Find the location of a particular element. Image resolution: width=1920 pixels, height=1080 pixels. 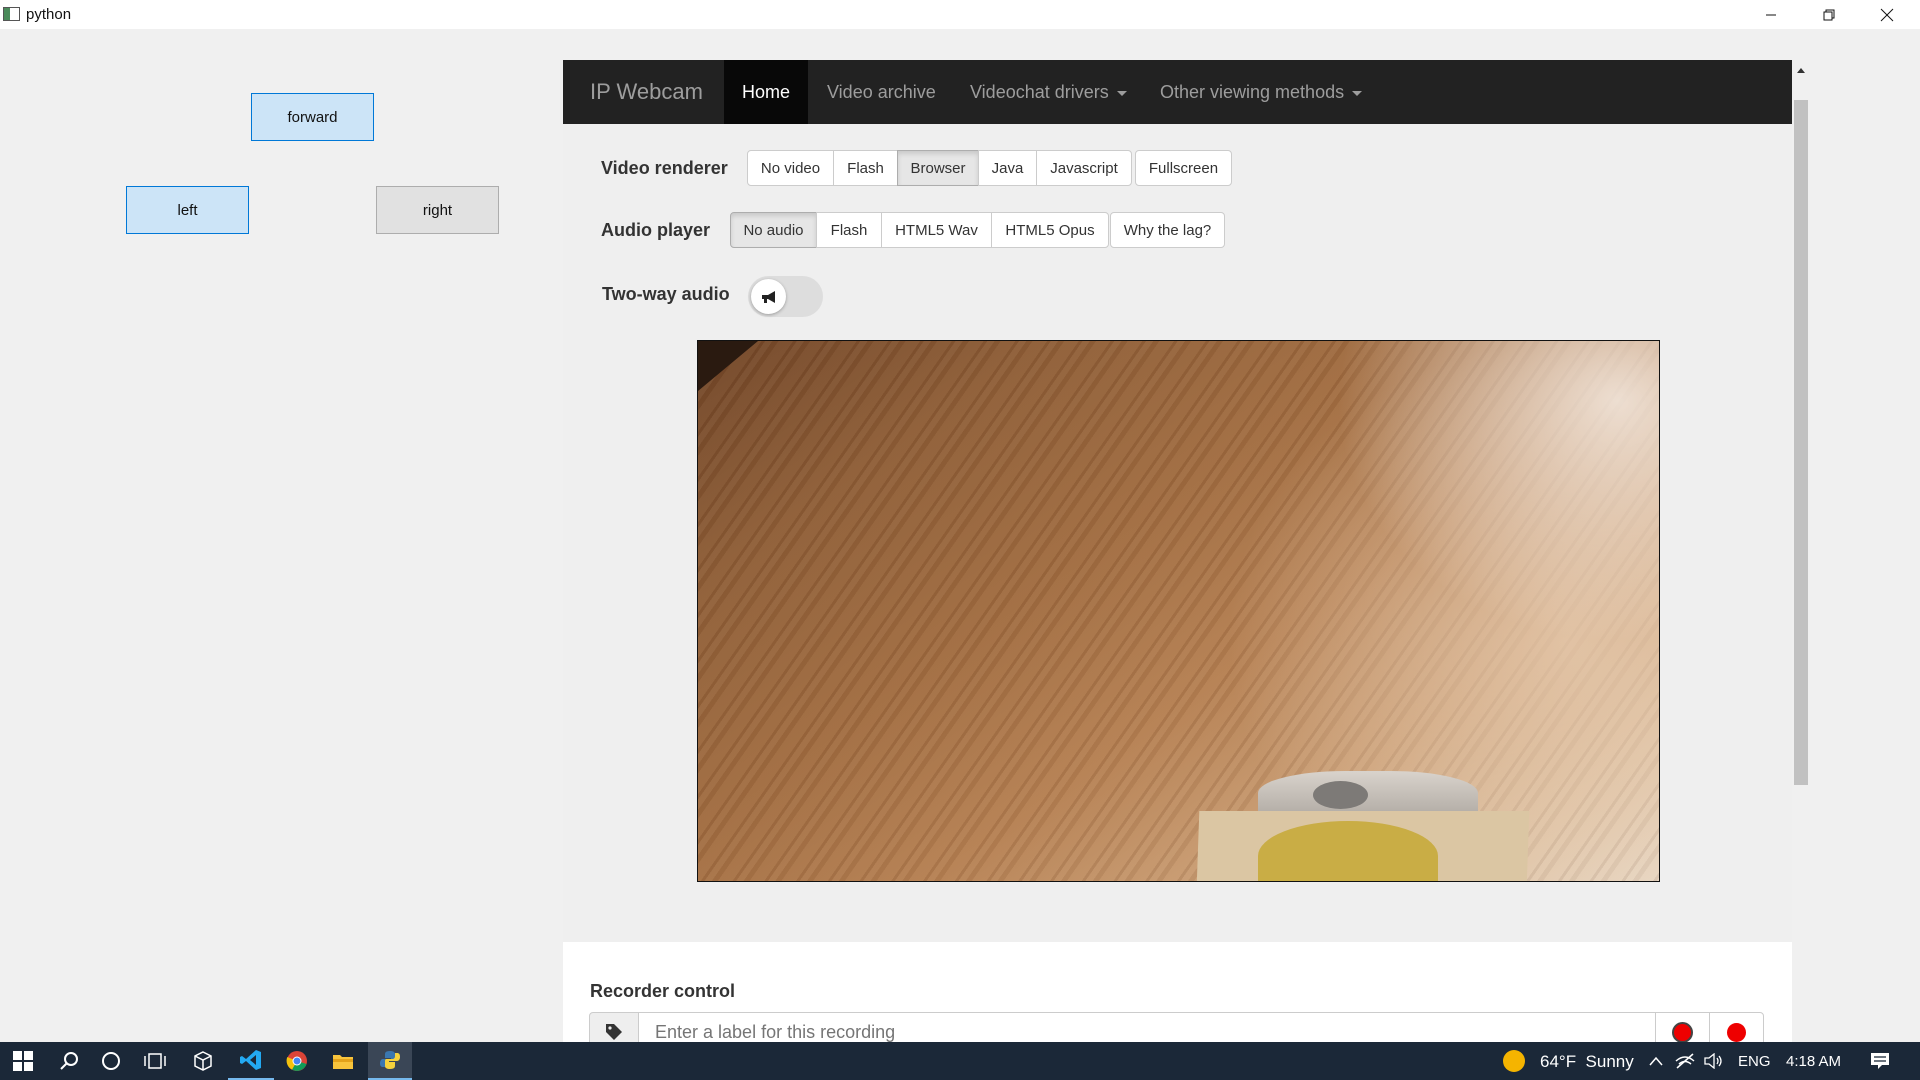

right-button: right is located at coordinates (437, 210).